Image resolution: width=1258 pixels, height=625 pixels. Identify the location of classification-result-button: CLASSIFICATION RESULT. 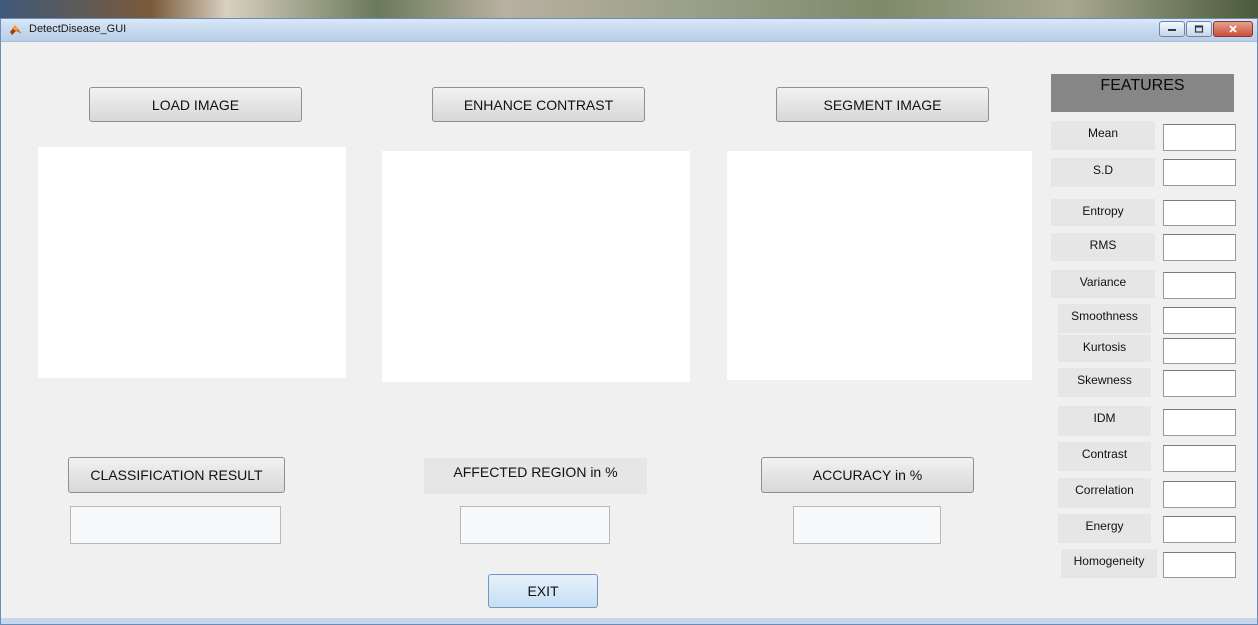
(176, 475).